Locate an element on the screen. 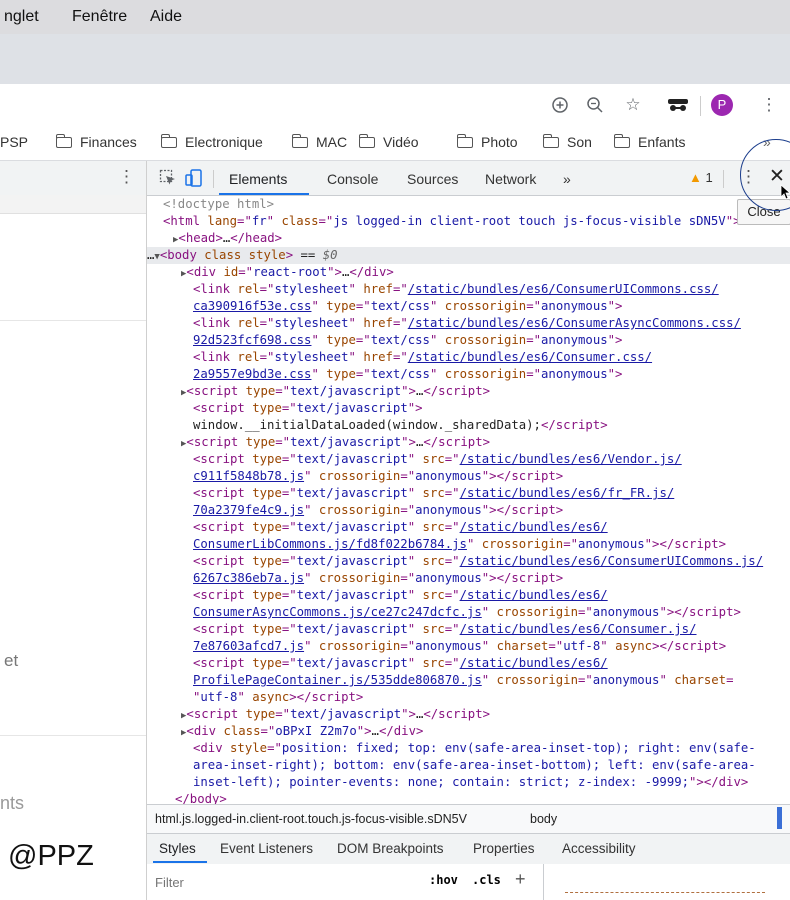 Image resolution: width=790 pixels, height=900 pixels. warning-indicator: ▲ 1 is located at coordinates (701, 177).